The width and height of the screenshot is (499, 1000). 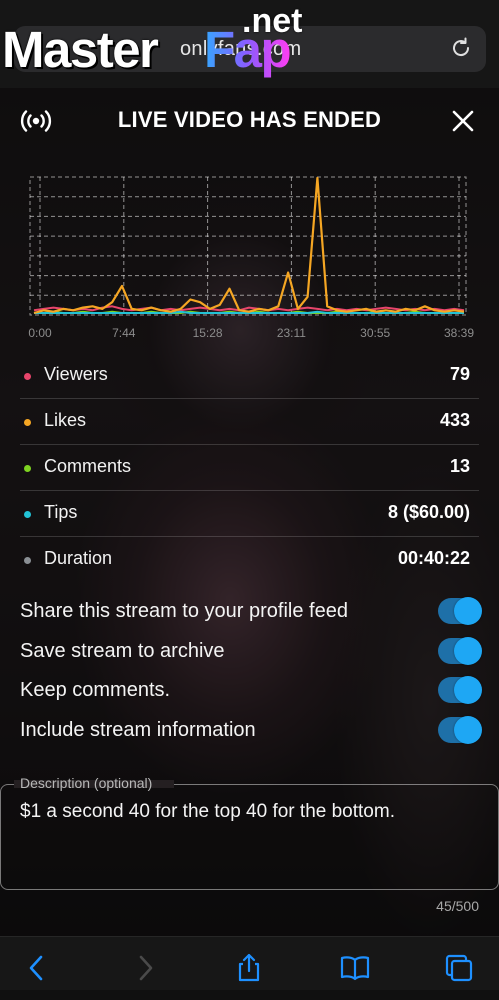 I want to click on x-tick-label: 30:55, so click(x=375, y=333).